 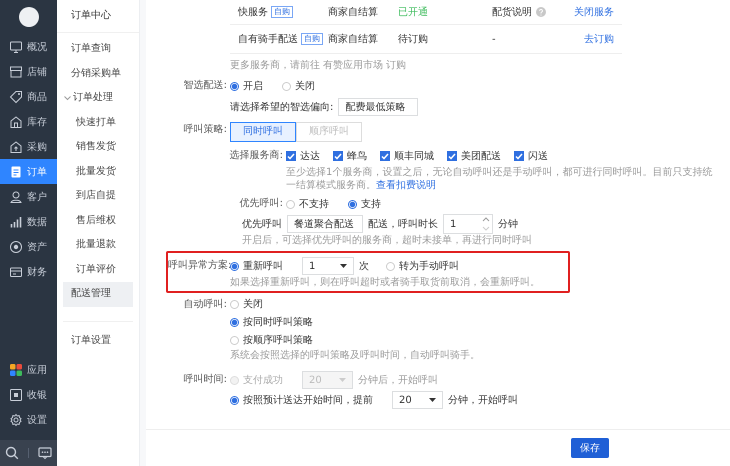 What do you see at coordinates (98, 16) in the screenshot?
I see `submenu-title: 订单中心` at bounding box center [98, 16].